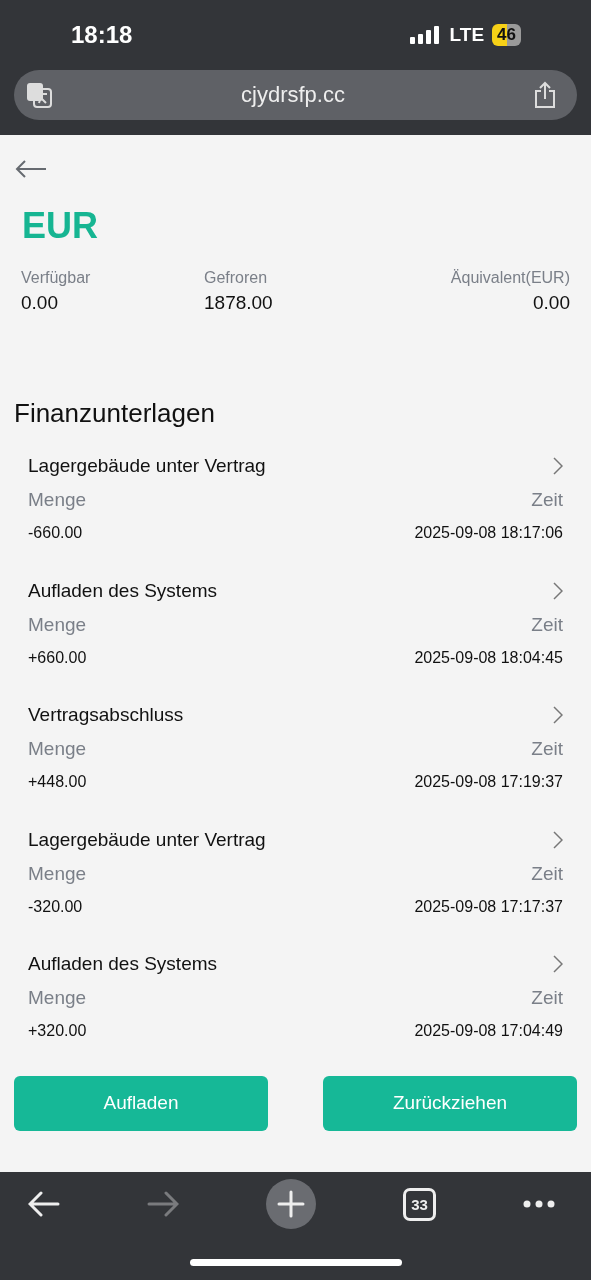  I want to click on status-time: 18:18, so click(102, 35).